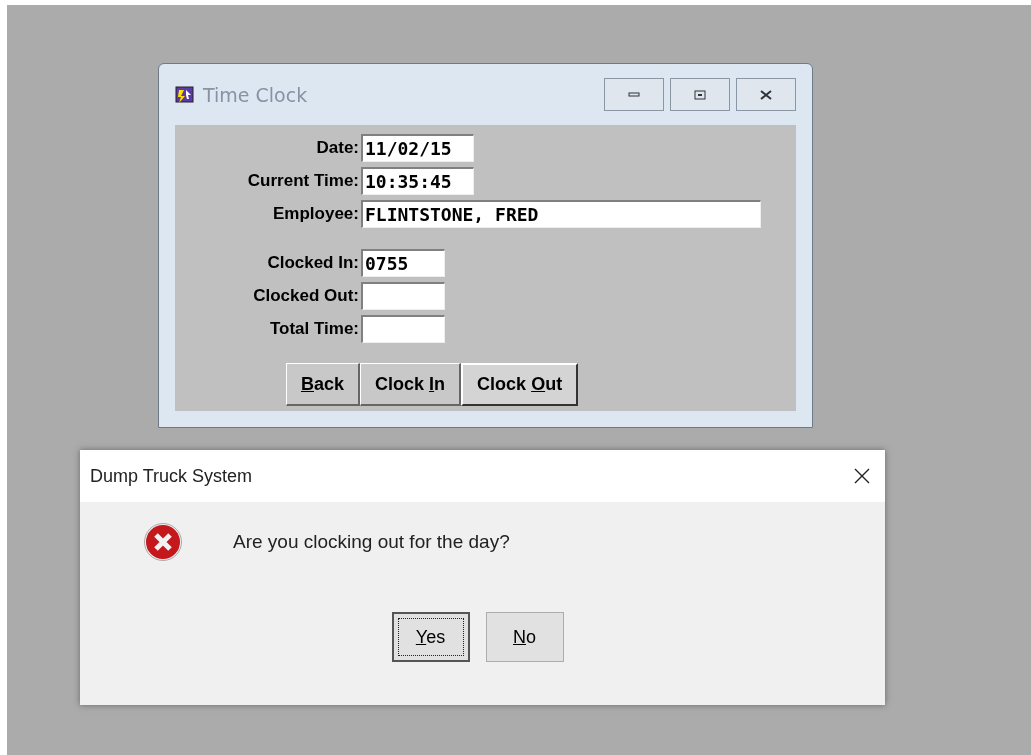  Describe the element at coordinates (313, 262) in the screenshot. I see `field-label: Clocked In:` at that location.